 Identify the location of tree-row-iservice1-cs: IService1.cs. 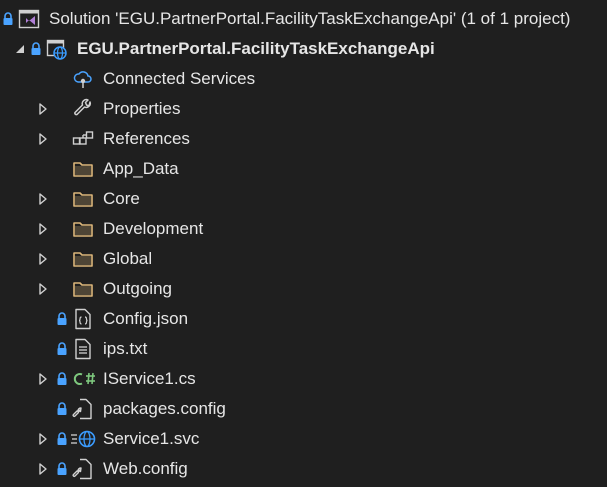
(303, 379).